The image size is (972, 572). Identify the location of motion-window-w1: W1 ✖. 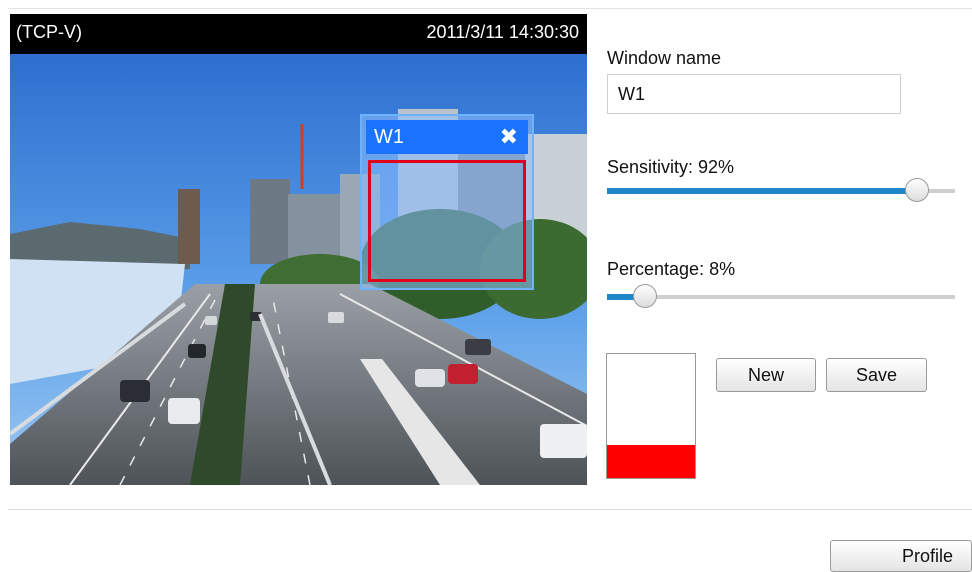
(447, 202).